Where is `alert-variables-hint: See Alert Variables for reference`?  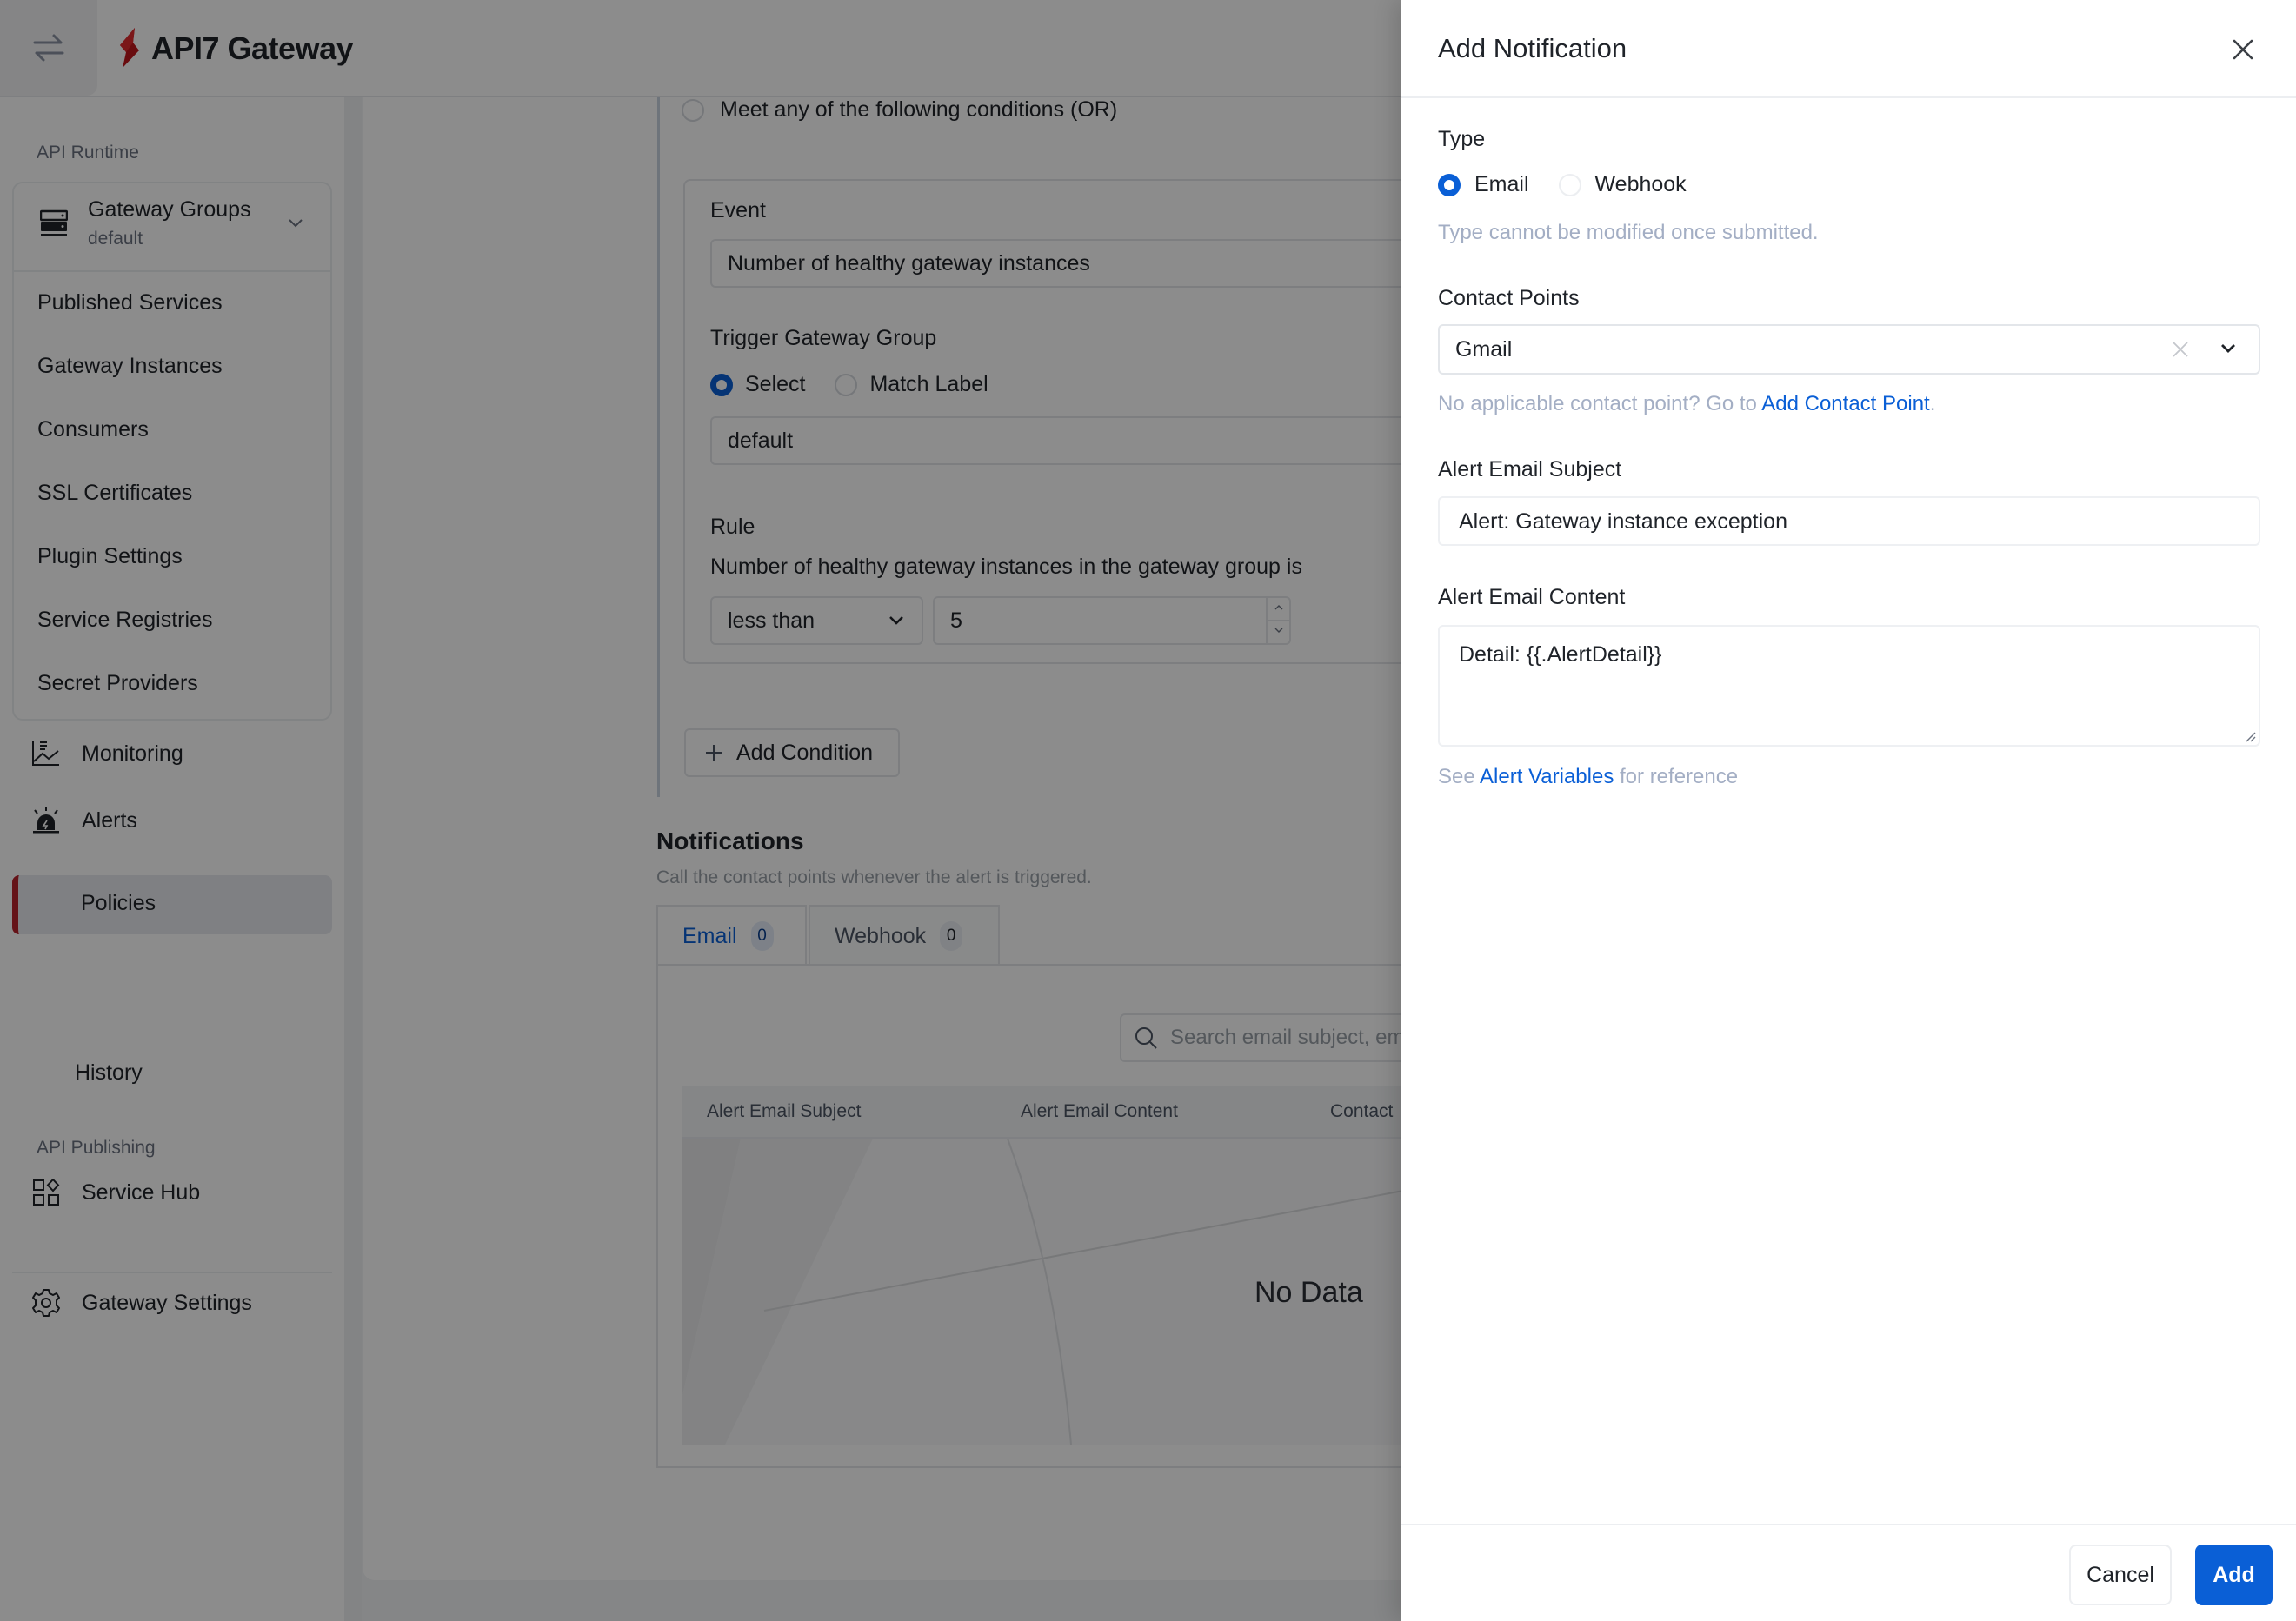
alert-variables-hint: See Alert Variables for reference is located at coordinates (1588, 777).